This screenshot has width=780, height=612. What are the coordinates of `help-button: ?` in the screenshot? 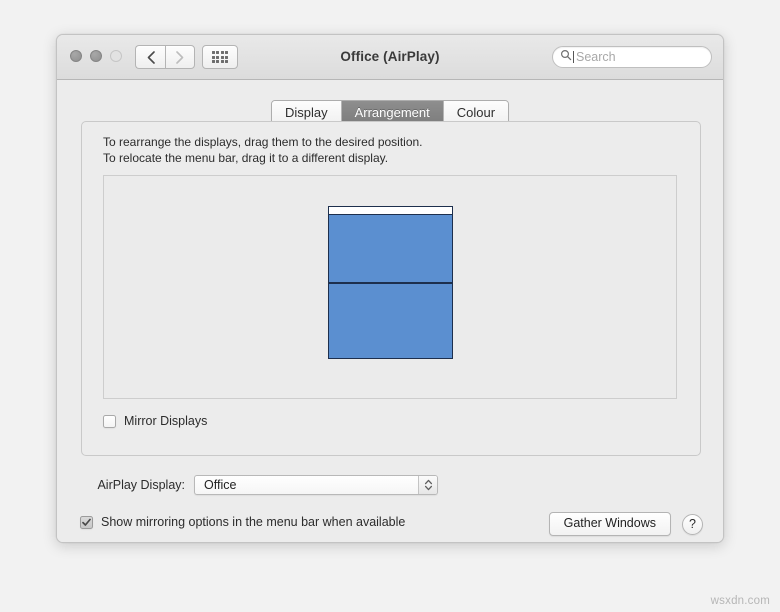 It's located at (692, 524).